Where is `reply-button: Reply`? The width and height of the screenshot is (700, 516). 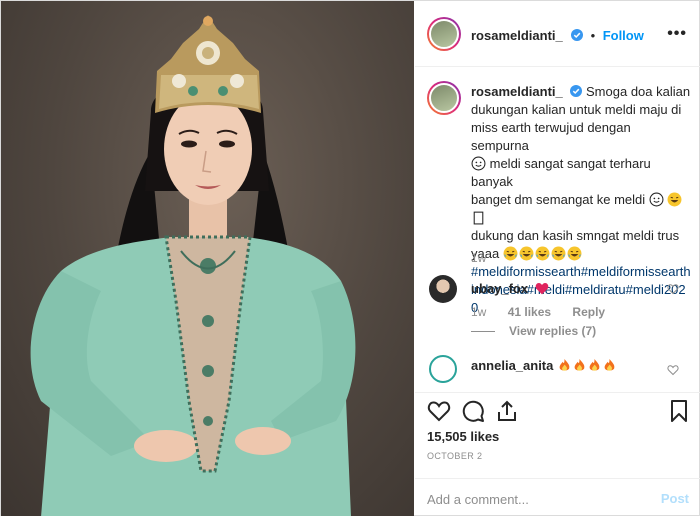 reply-button: Reply is located at coordinates (588, 312).